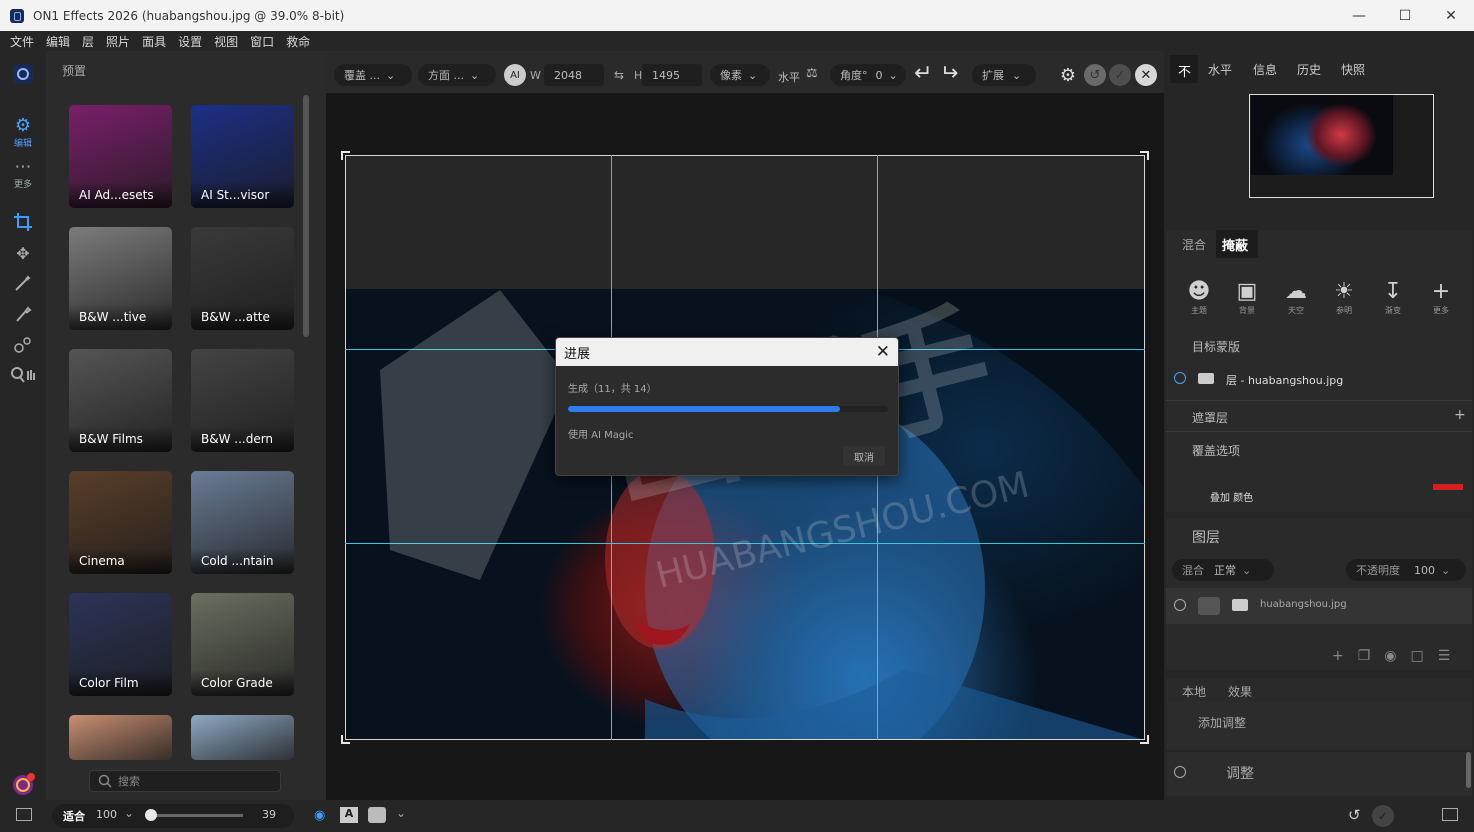 This screenshot has width=1474, height=832. What do you see at coordinates (23, 315) in the screenshot?
I see `brush-tool` at bounding box center [23, 315].